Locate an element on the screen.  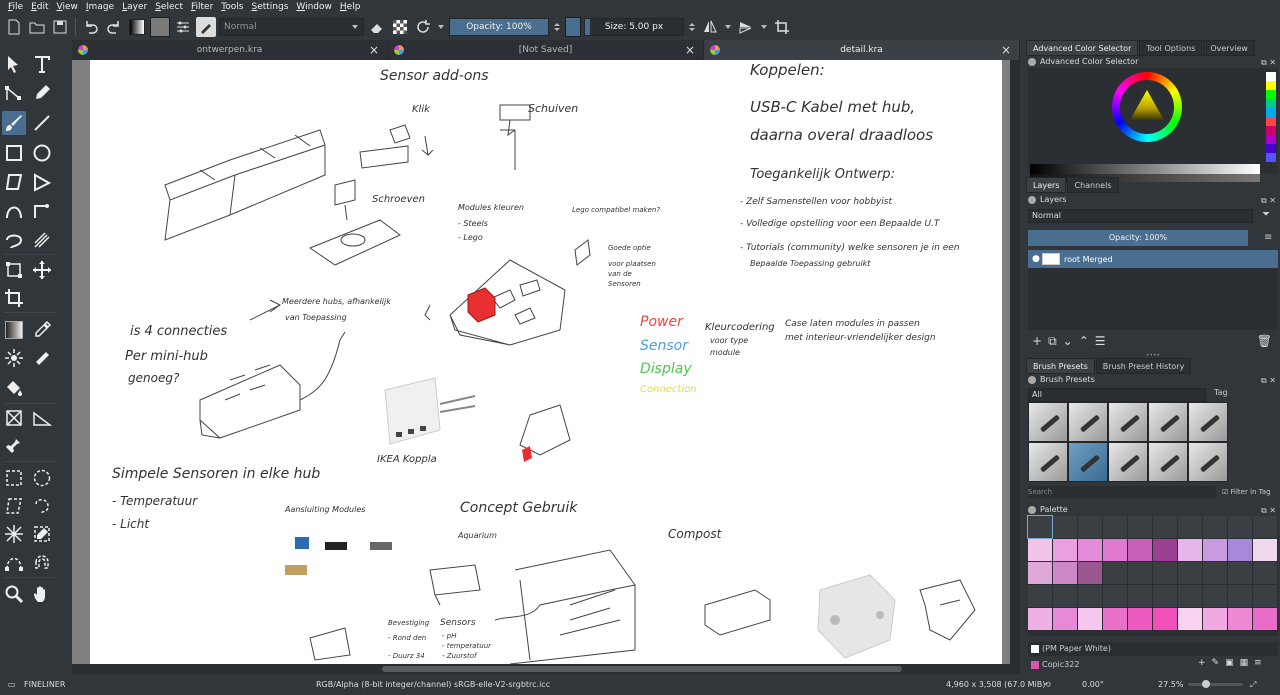
add-color-icon: + is located at coordinates (1202, 663).